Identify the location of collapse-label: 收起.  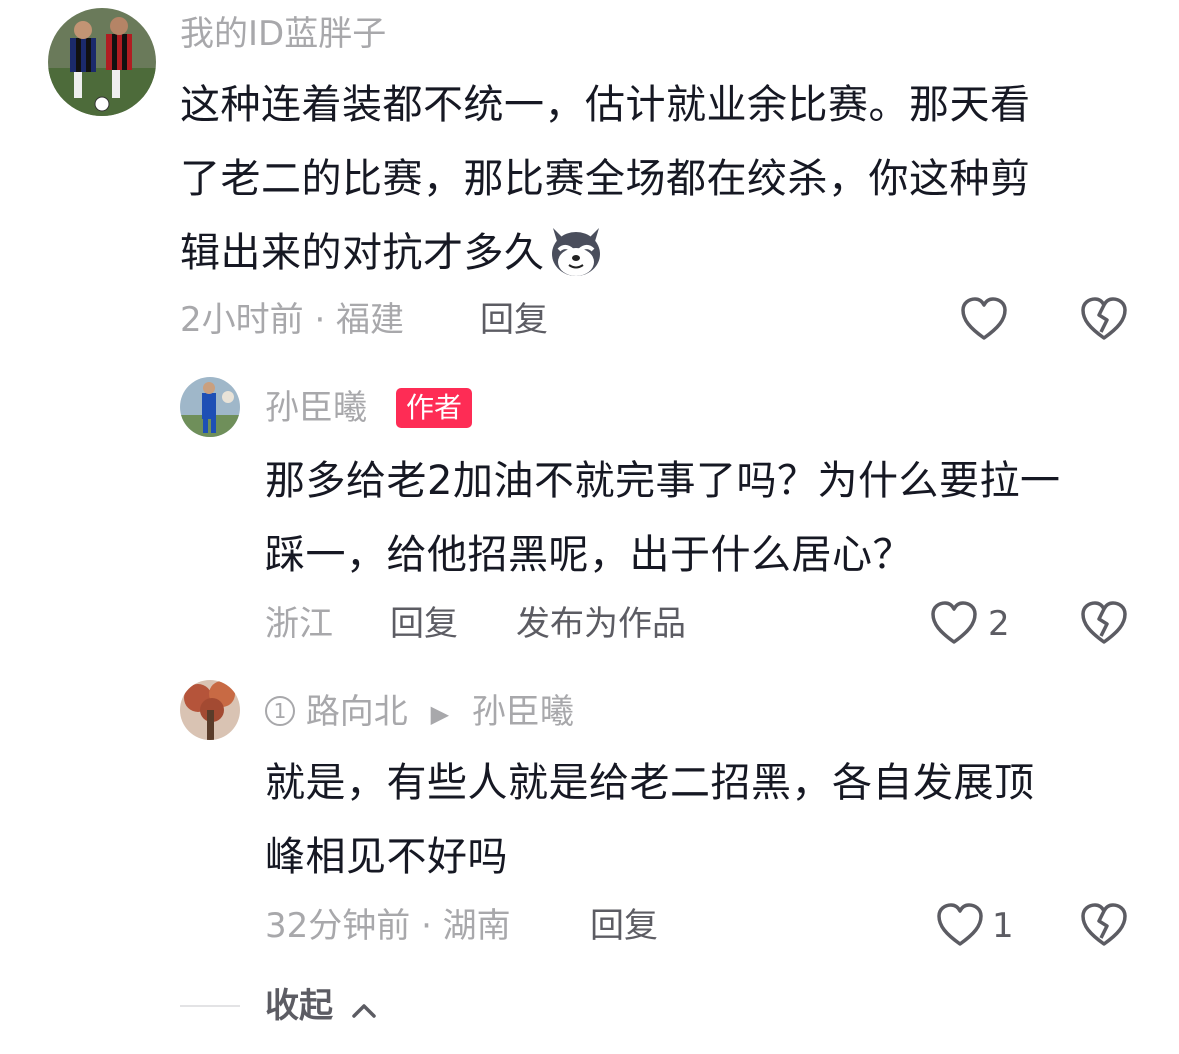
(299, 1006).